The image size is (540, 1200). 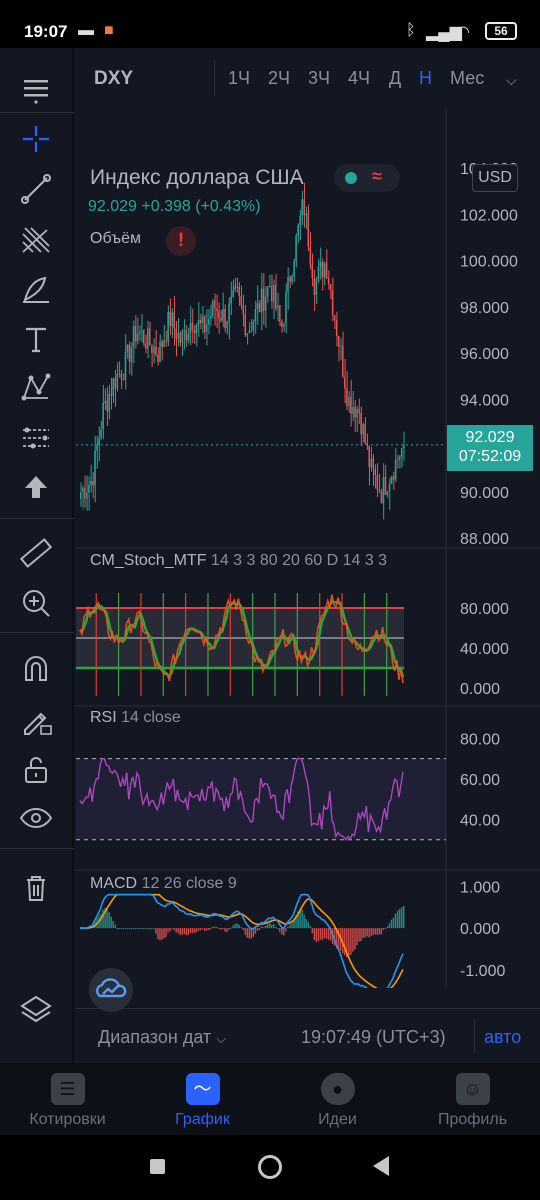 What do you see at coordinates (239, 78) in the screenshot?
I see `timeframe-1h: 1Ч` at bounding box center [239, 78].